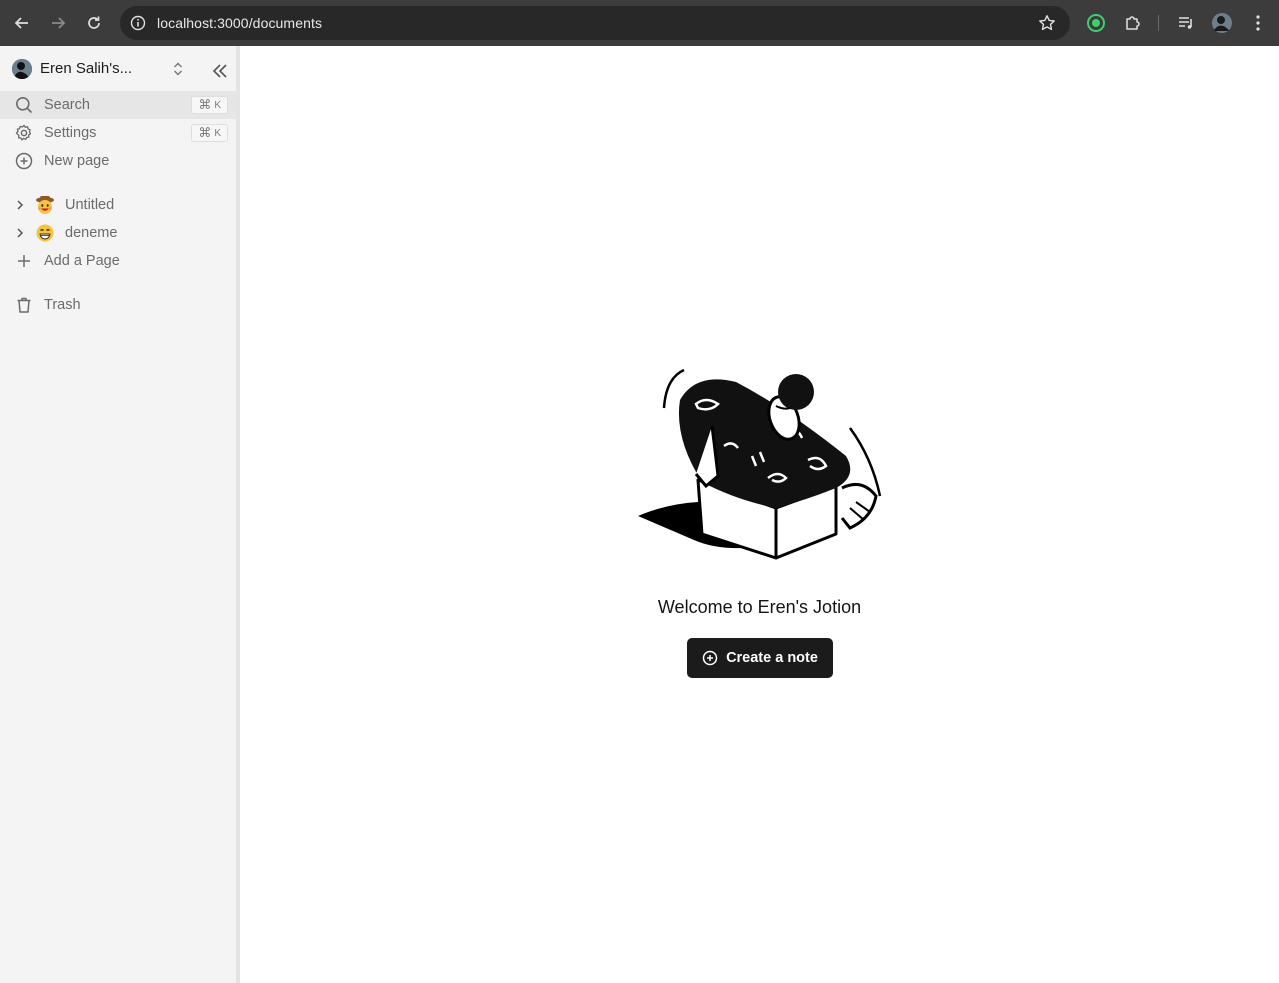 The width and height of the screenshot is (1279, 983). Describe the element at coordinates (1096, 23) in the screenshot. I see `extension-record-icon` at that location.